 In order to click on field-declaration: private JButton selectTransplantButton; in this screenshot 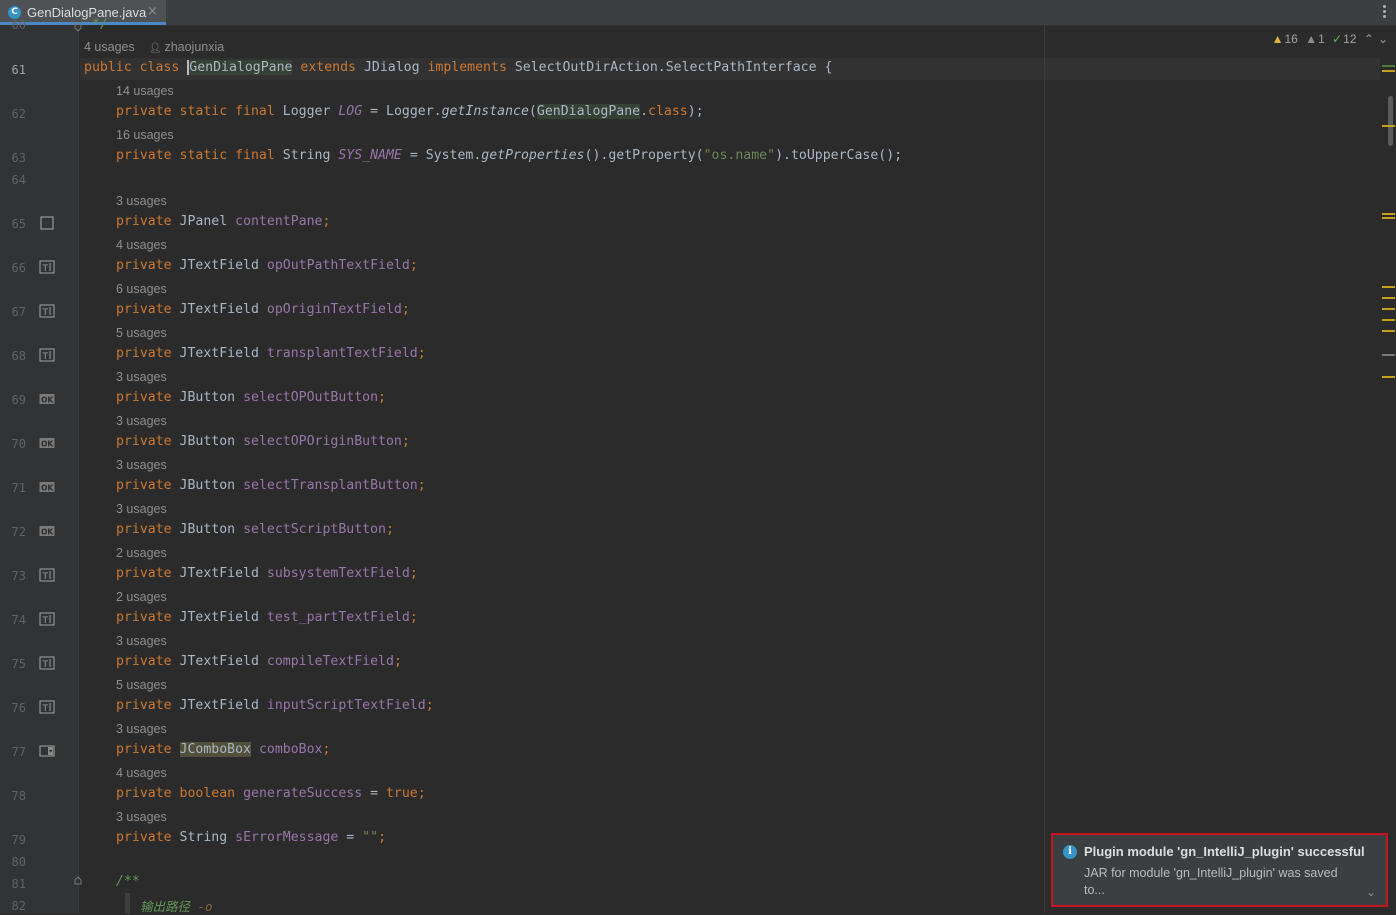, I will do `click(271, 485)`.